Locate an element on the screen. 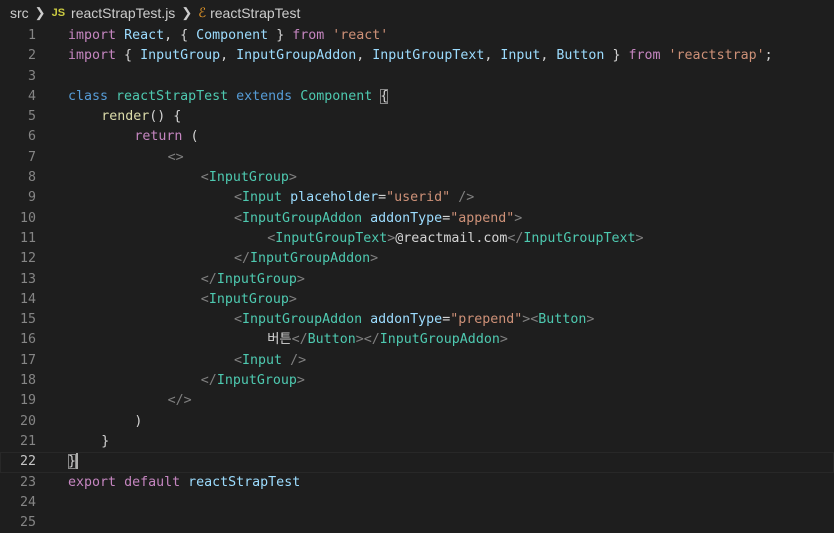 The height and width of the screenshot is (533, 834). line-number: 2 is located at coordinates (31, 56).